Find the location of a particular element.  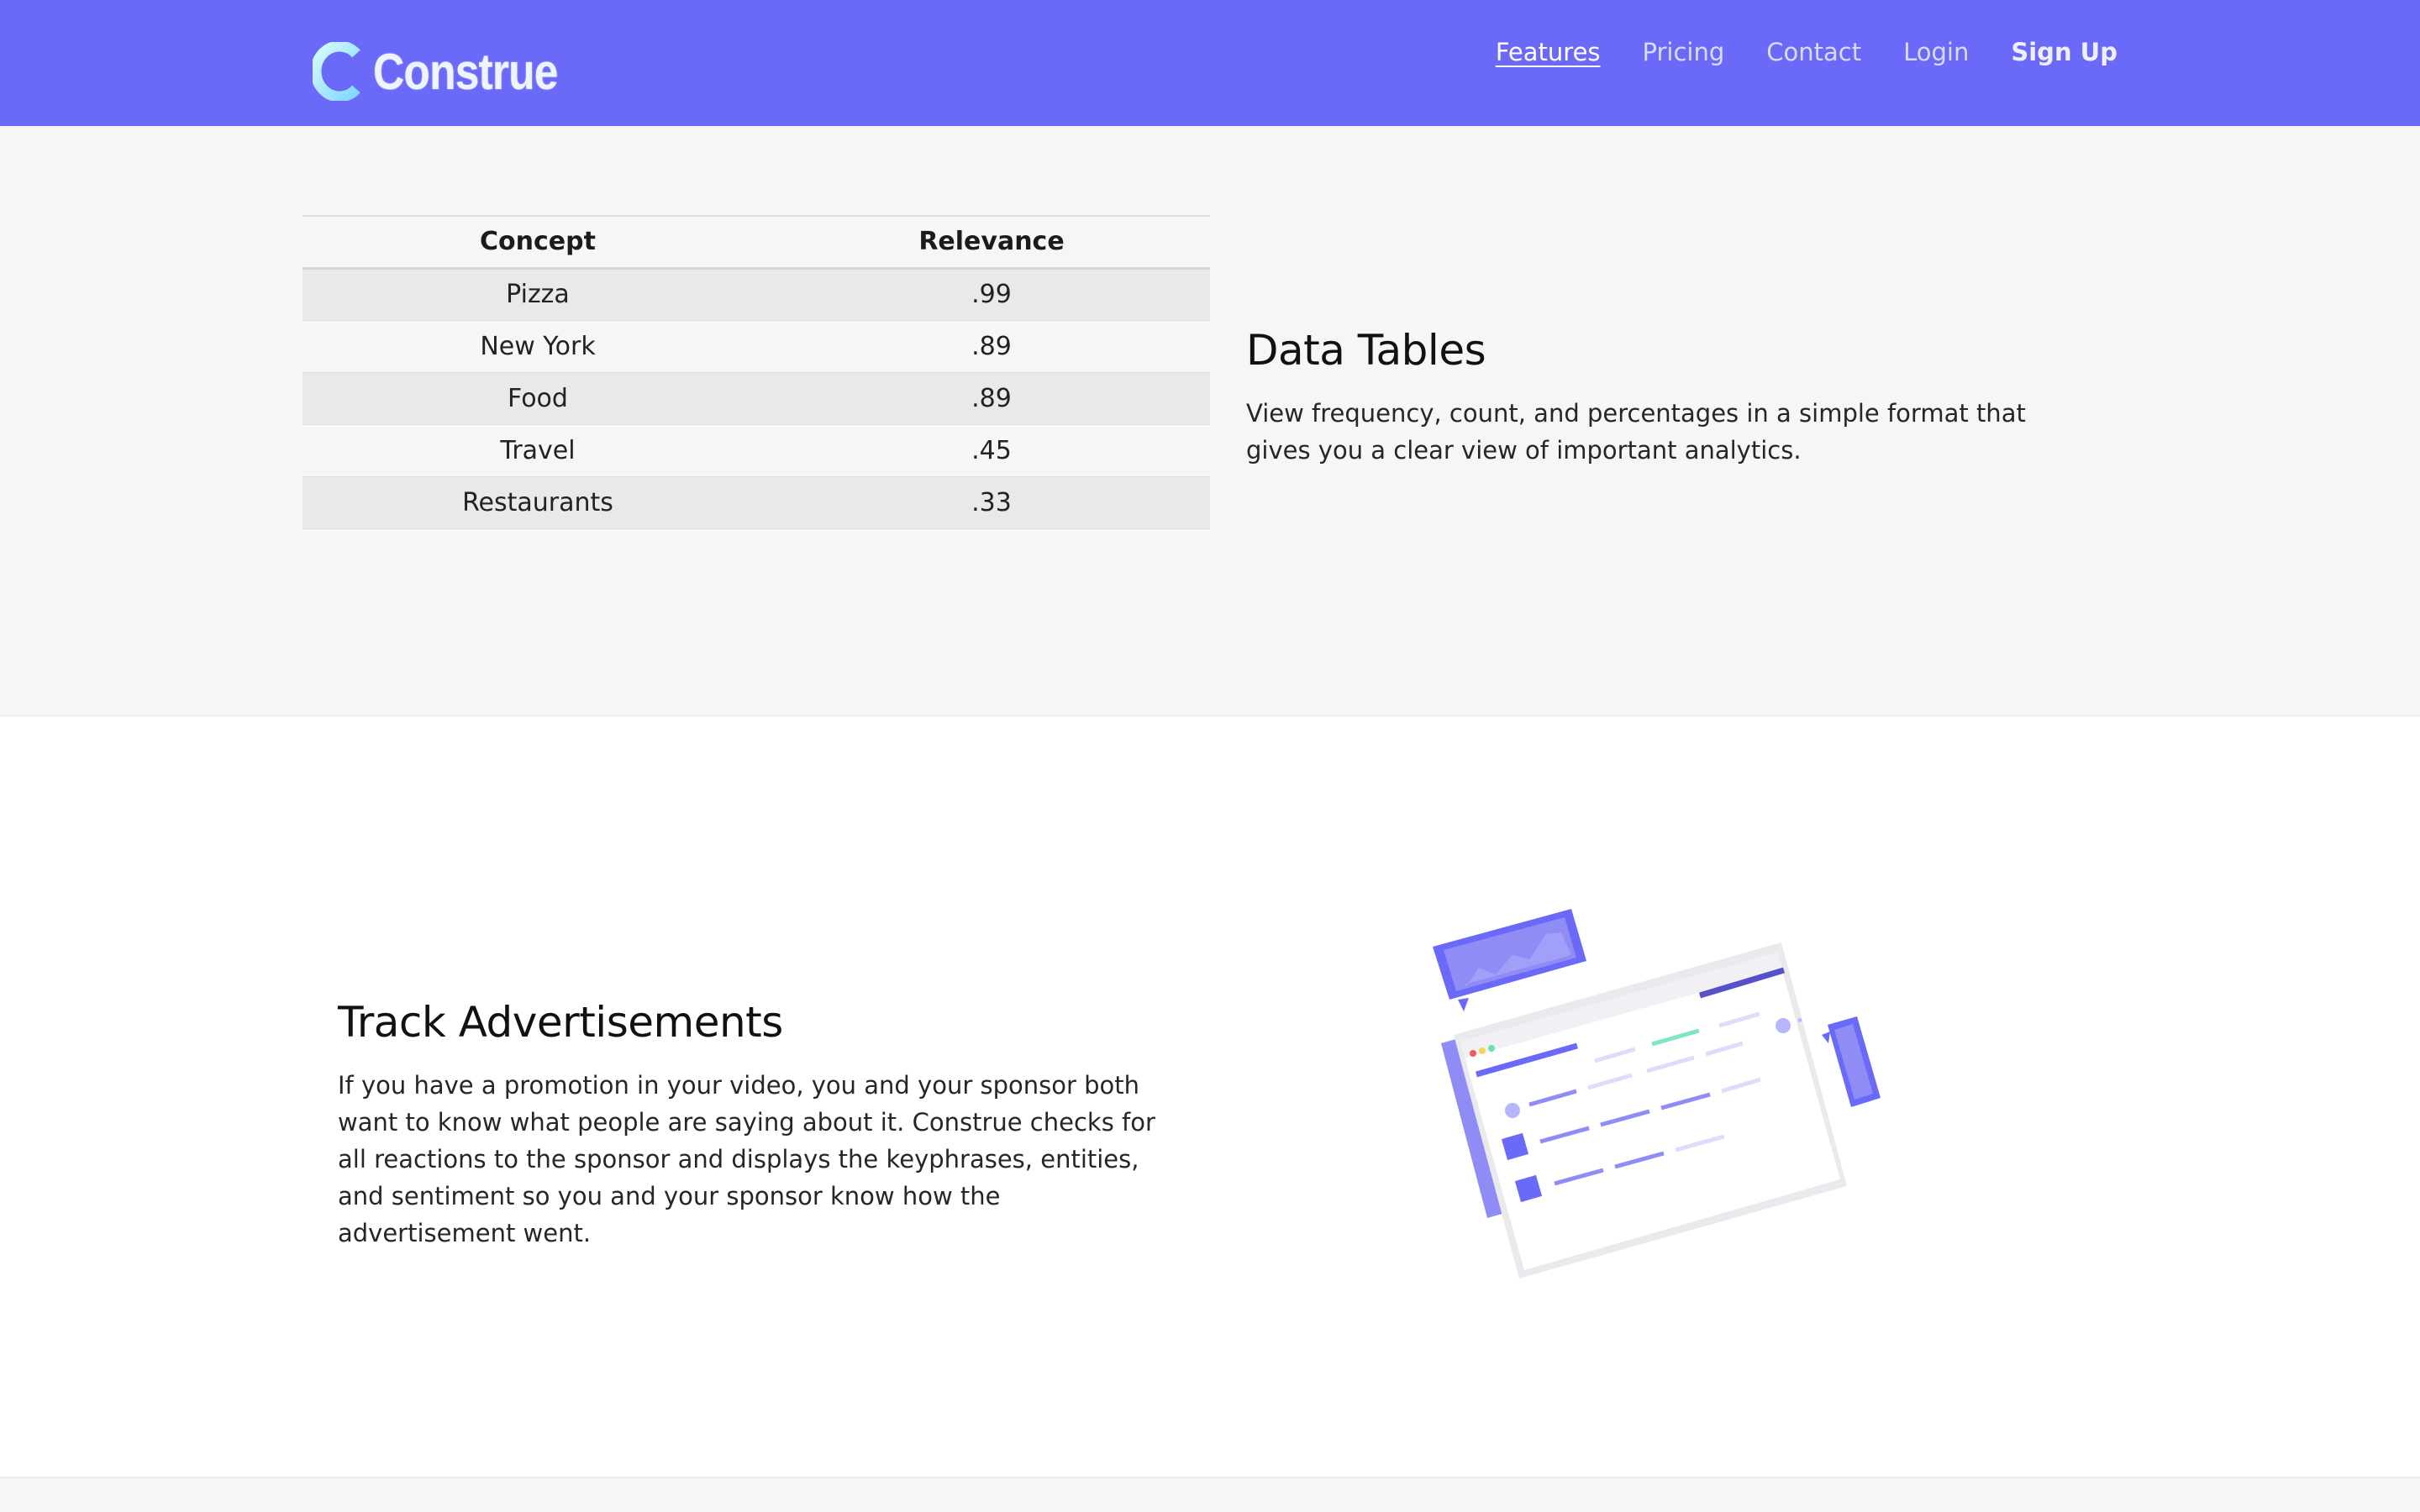

table-header-row: Concept Relevance is located at coordinates (756, 242).